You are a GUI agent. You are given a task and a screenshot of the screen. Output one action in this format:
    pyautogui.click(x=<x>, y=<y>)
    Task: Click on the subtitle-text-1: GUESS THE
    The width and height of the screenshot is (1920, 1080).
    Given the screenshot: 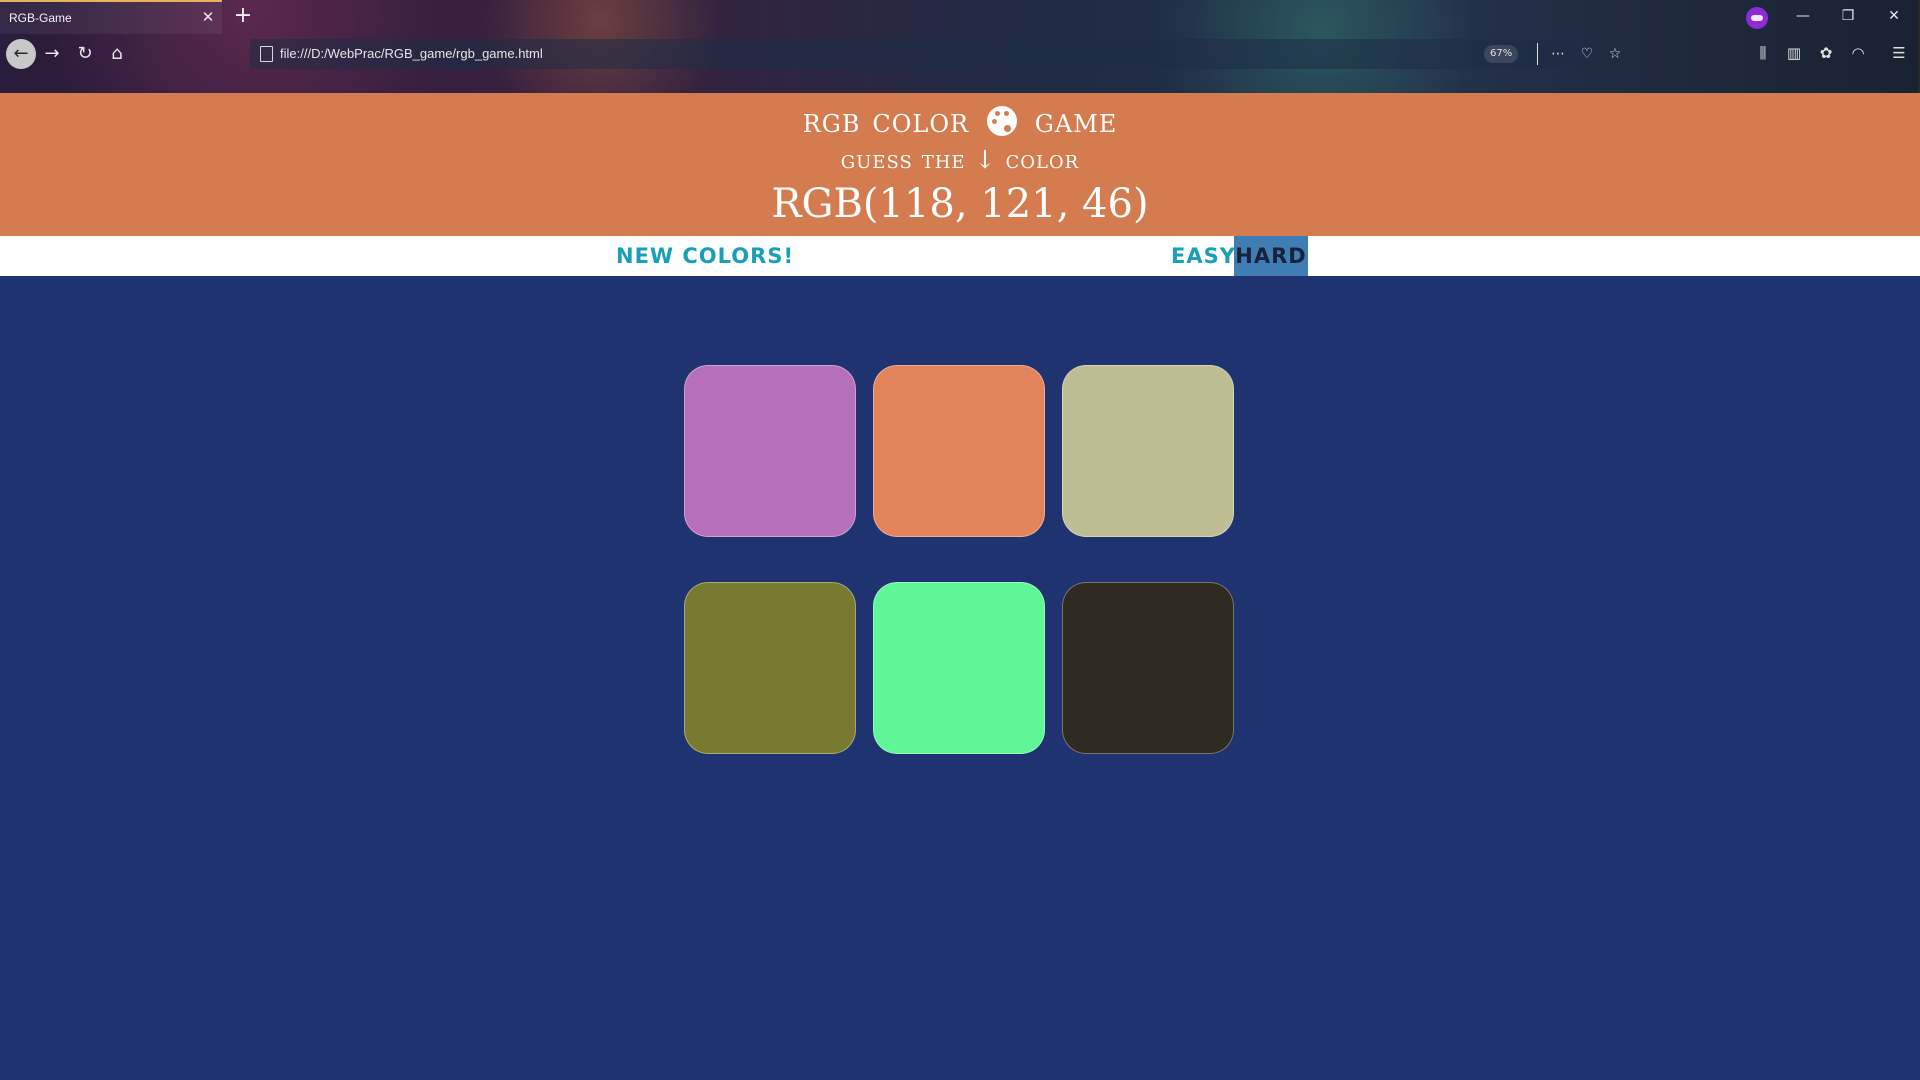 What is the action you would take?
    pyautogui.click(x=903, y=159)
    